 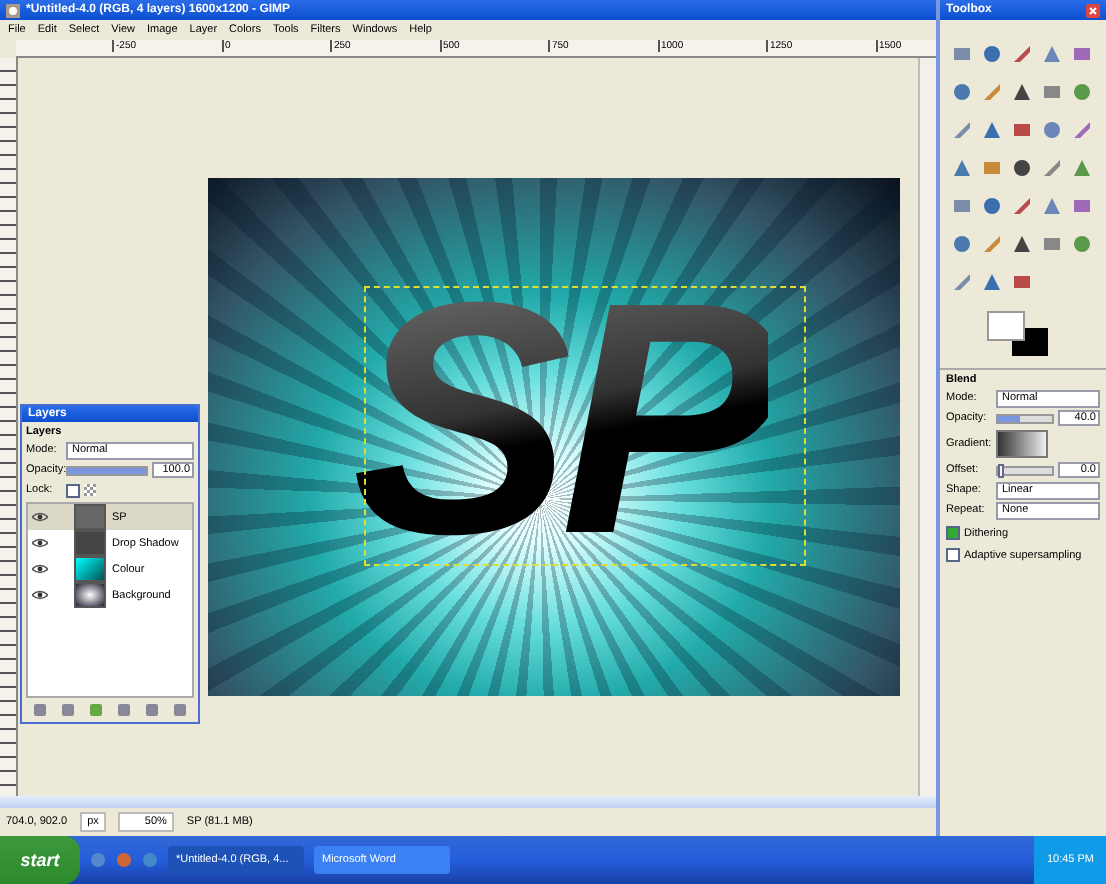 I want to click on gradient-preview, so click(x=1022, y=444).